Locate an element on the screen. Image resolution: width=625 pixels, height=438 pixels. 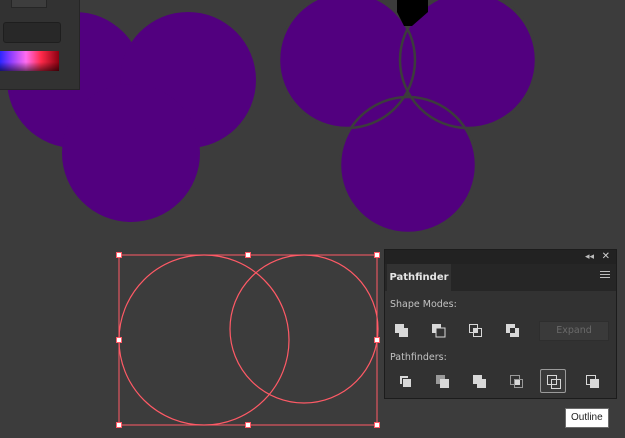
minus-front-icon is located at coordinates (439, 331).